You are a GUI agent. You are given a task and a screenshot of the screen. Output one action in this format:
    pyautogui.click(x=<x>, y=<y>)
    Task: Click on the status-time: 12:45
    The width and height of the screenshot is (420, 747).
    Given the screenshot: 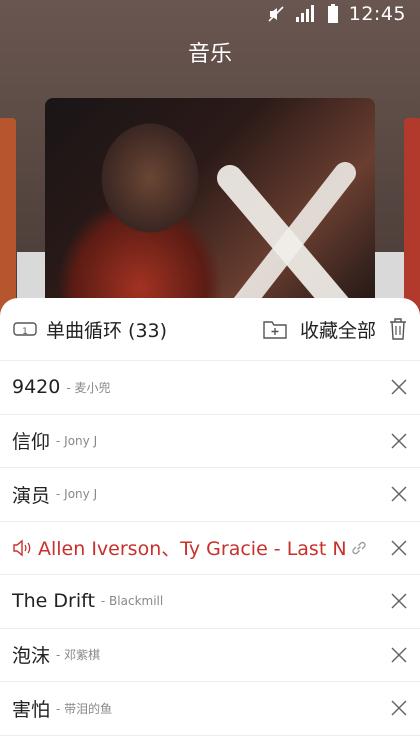 What is the action you would take?
    pyautogui.click(x=377, y=14)
    